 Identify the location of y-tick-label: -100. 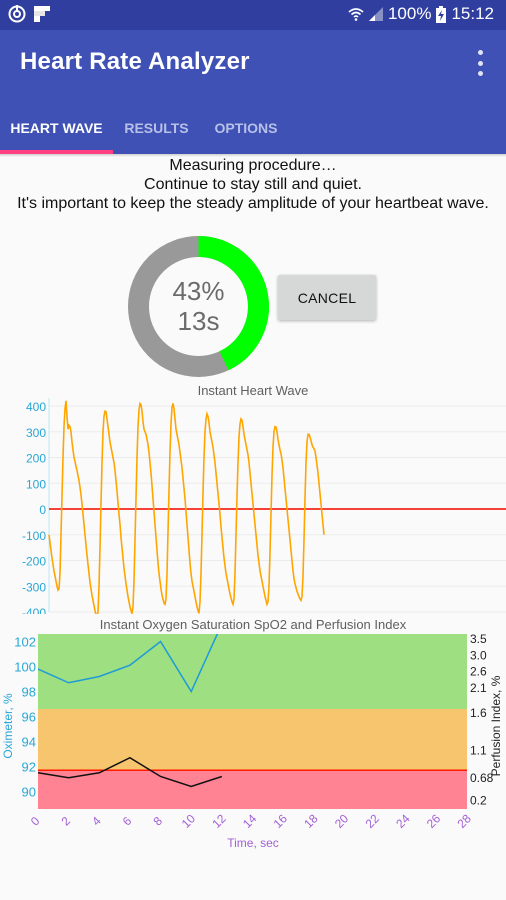
(34, 536).